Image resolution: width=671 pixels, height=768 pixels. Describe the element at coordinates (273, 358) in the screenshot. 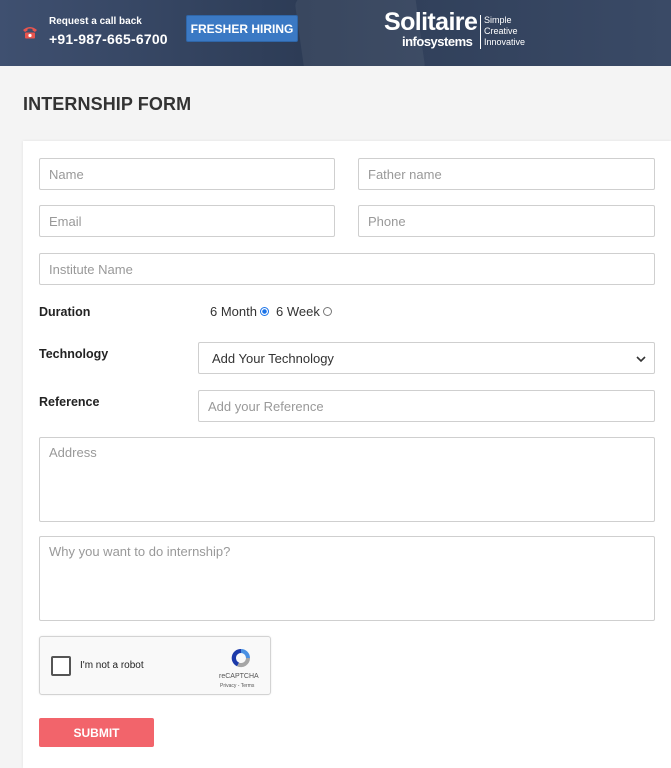

I see `technology-select-value: Add Your Technology` at that location.